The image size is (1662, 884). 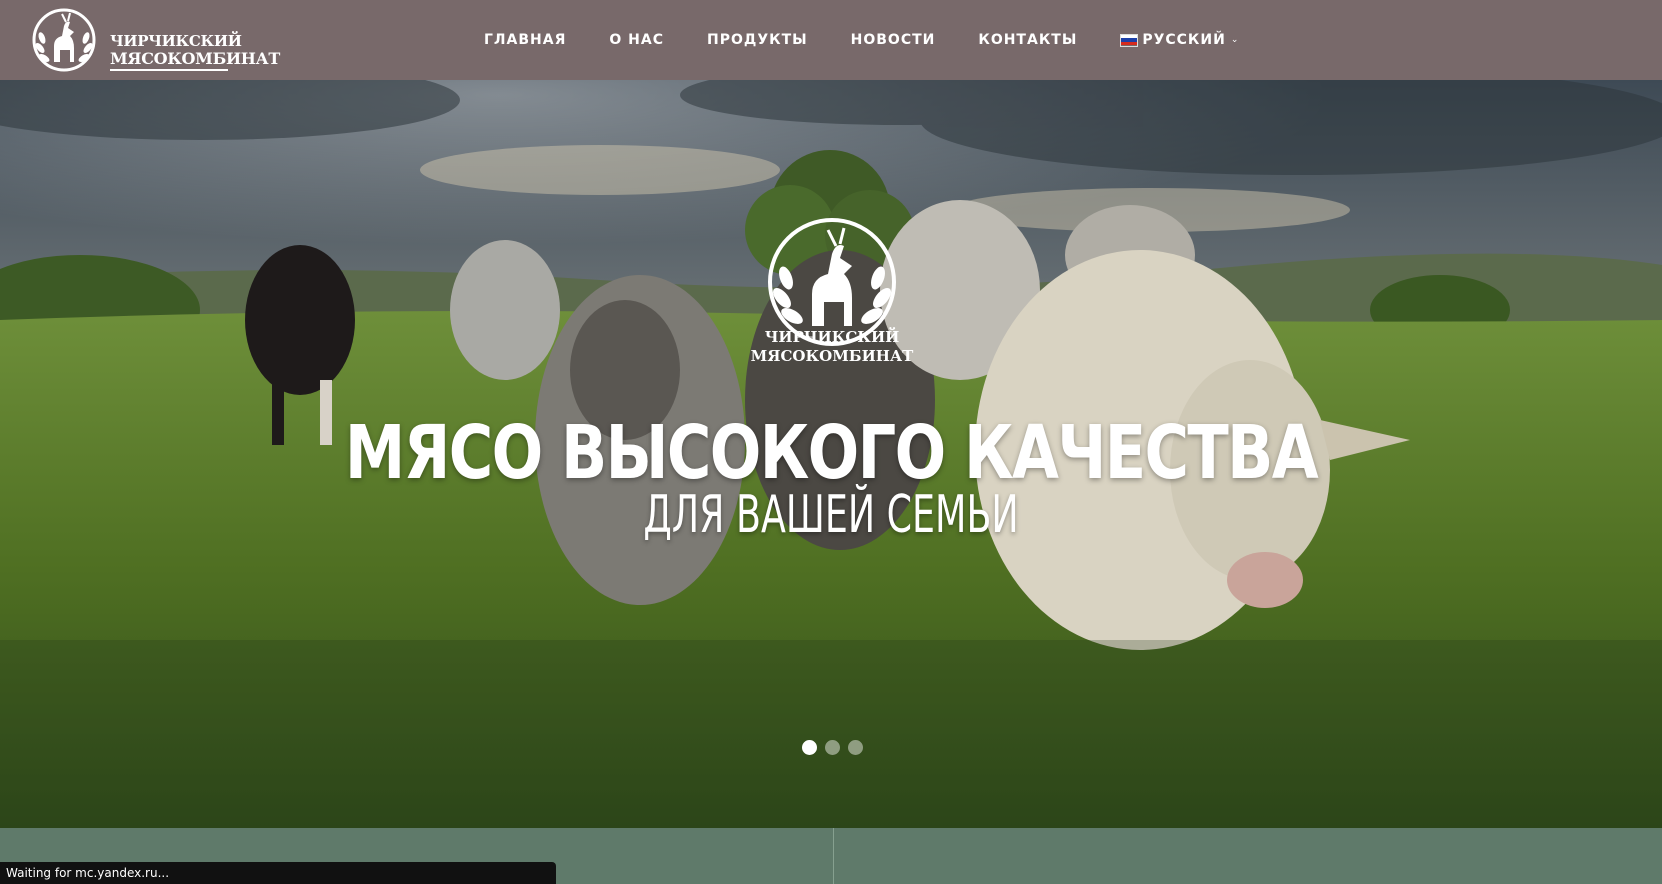 I want to click on deer-emblem-icon, so click(x=64, y=40).